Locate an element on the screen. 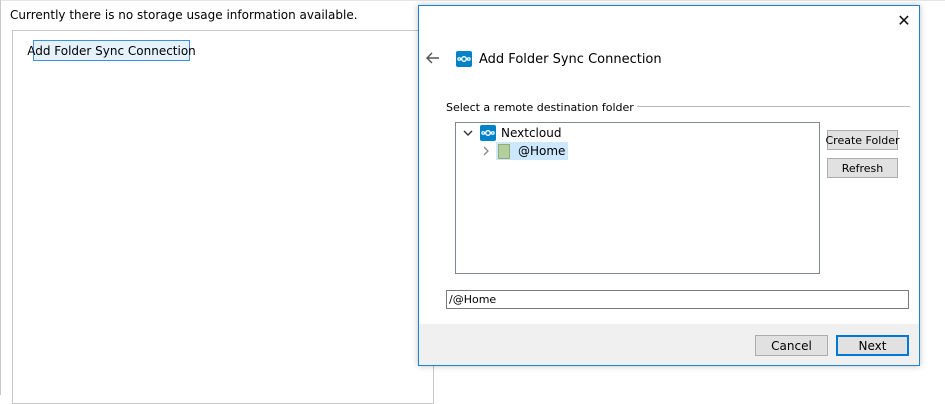  remote-path-field: /@Home is located at coordinates (677, 299).